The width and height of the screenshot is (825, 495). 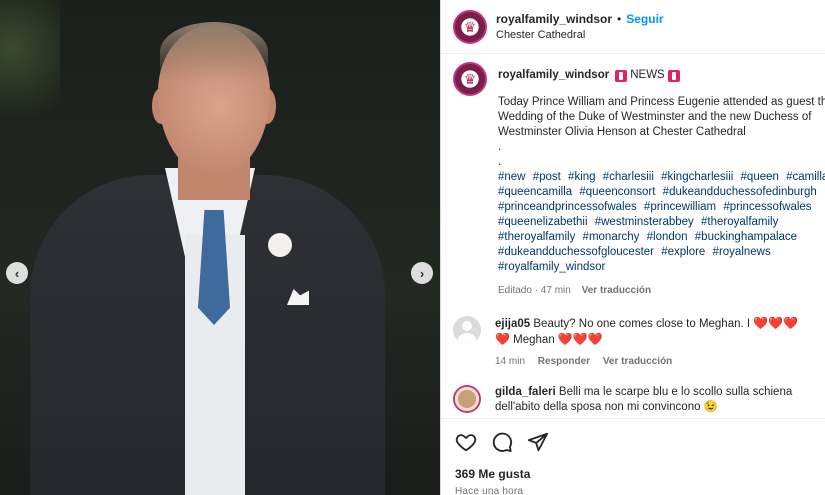 What do you see at coordinates (617, 192) in the screenshot?
I see `hashtag-link: #queenconsort` at bounding box center [617, 192].